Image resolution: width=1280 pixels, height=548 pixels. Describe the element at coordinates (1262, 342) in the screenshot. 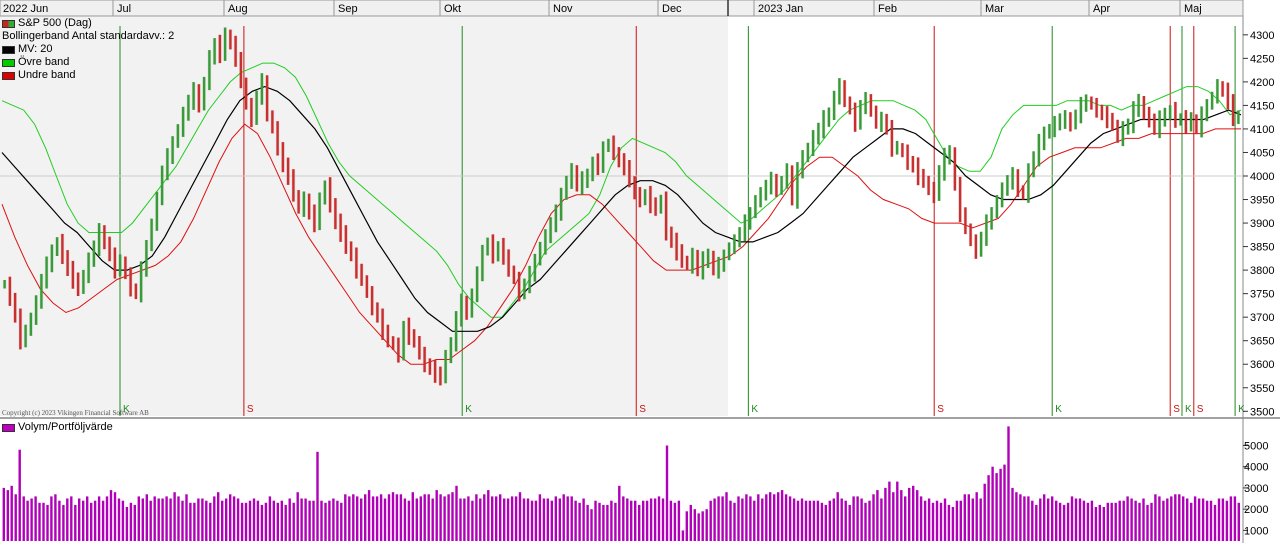

I see `price-tick-label: 3650` at that location.